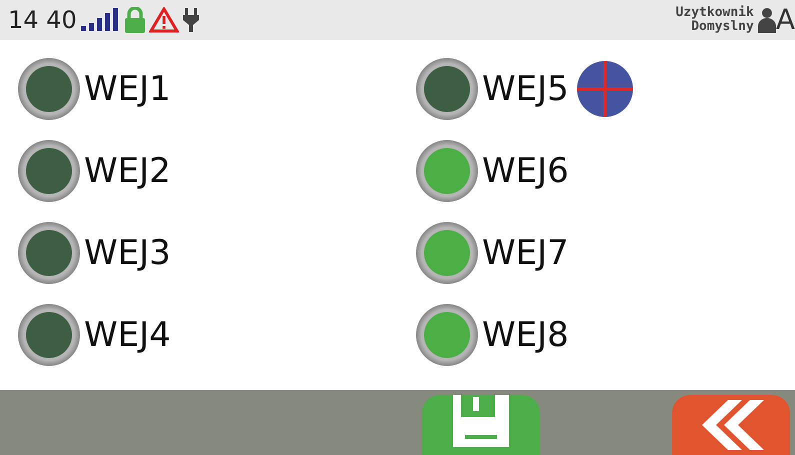  What do you see at coordinates (127, 171) in the screenshot?
I see `input-label: WEJ2` at bounding box center [127, 171].